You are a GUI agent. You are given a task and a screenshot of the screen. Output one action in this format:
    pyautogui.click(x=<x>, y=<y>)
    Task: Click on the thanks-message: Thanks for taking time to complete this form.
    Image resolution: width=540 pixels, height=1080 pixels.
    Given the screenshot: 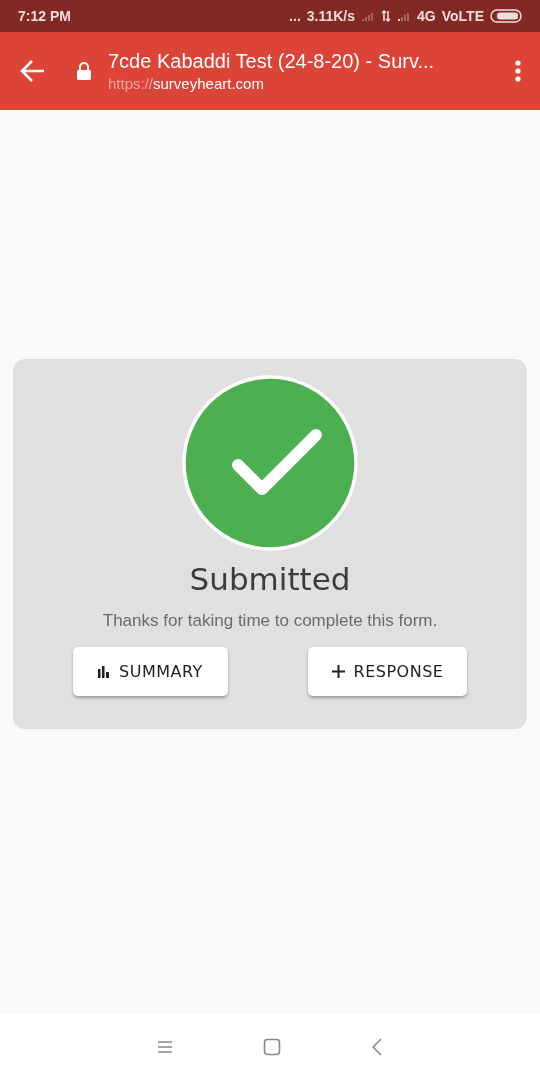 What is the action you would take?
    pyautogui.click(x=270, y=621)
    